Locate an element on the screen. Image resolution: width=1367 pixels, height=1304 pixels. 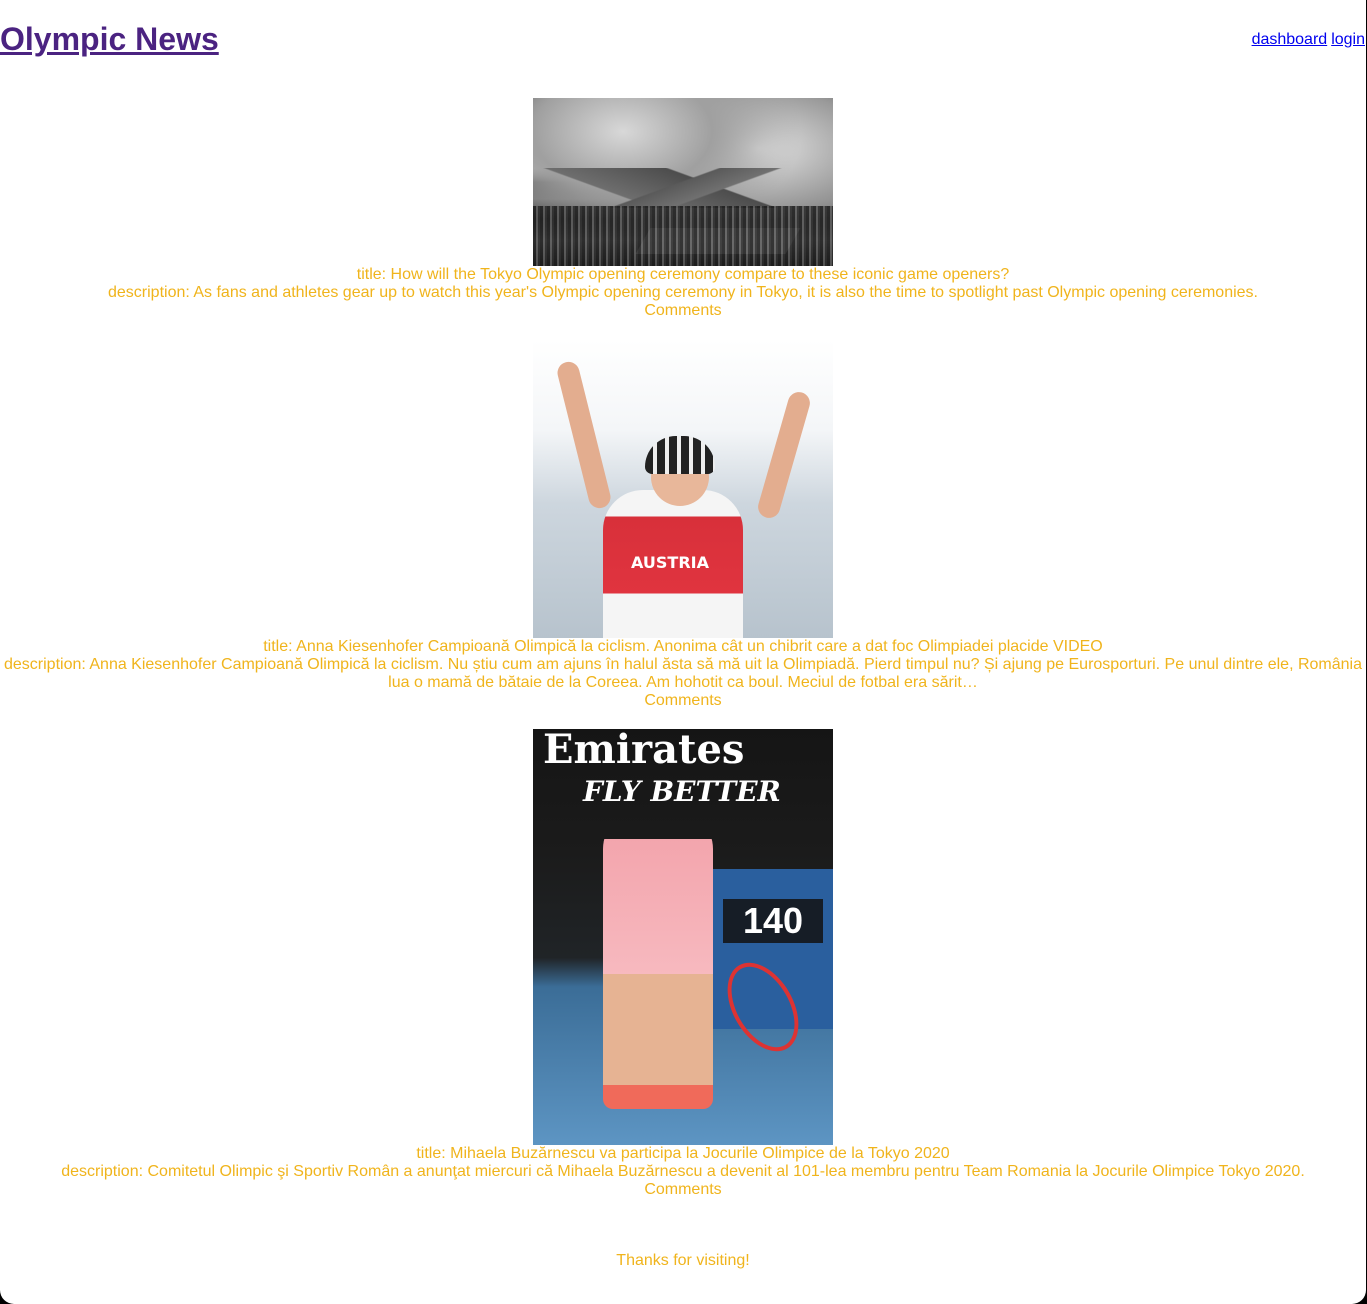
article-image: Emirates FLY BETTER 140 is located at coordinates (683, 937).